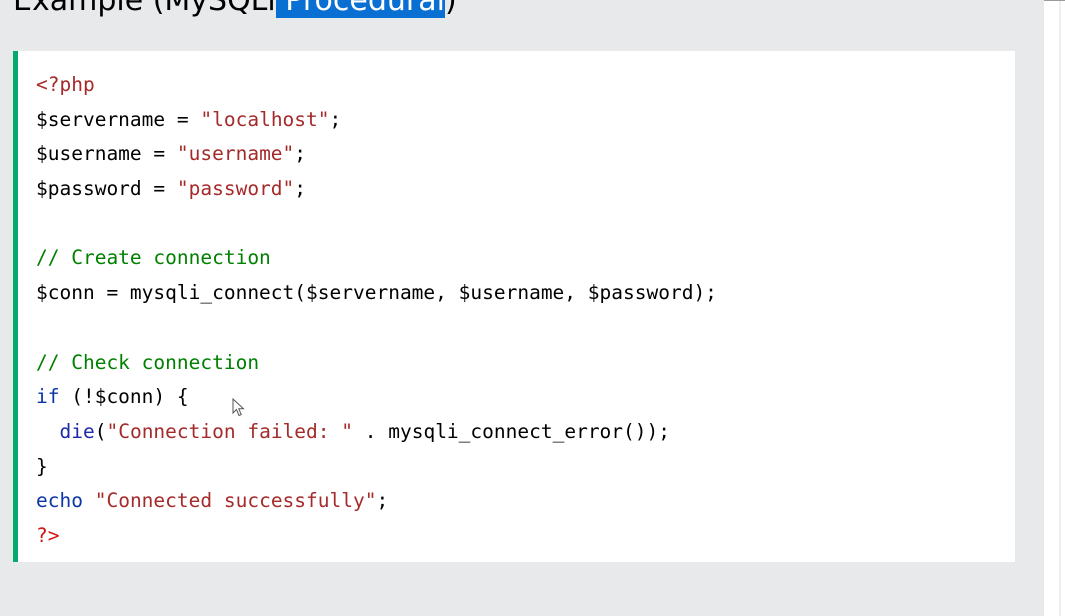  I want to click on code-line: ?>, so click(376, 536).